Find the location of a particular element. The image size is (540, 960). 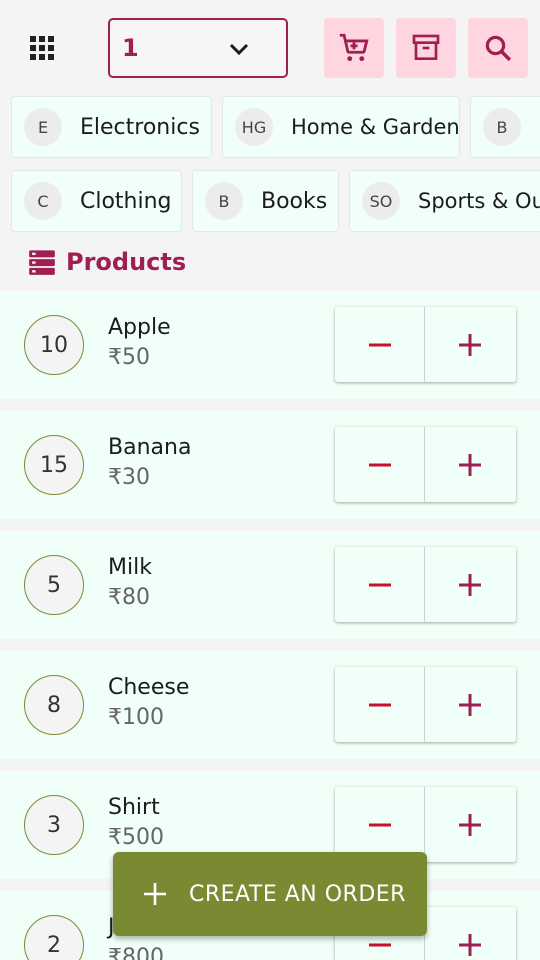

quantity-badge: 2 is located at coordinates (54, 937).